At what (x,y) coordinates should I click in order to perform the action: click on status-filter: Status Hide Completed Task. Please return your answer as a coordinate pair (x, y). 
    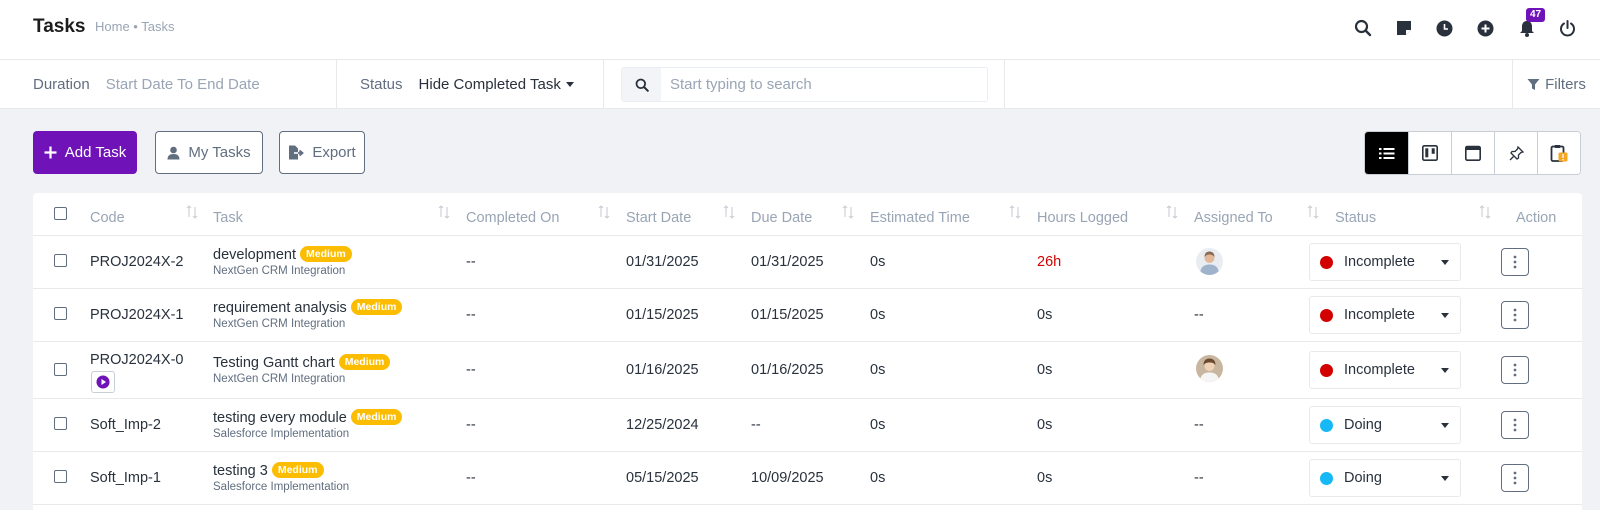
    Looking at the image, I should click on (470, 84).